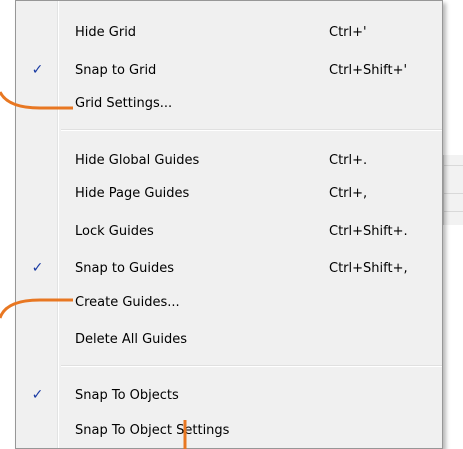  I want to click on menu-item-hide-grid: Hide Grid Ctrl+', so click(229, 32).